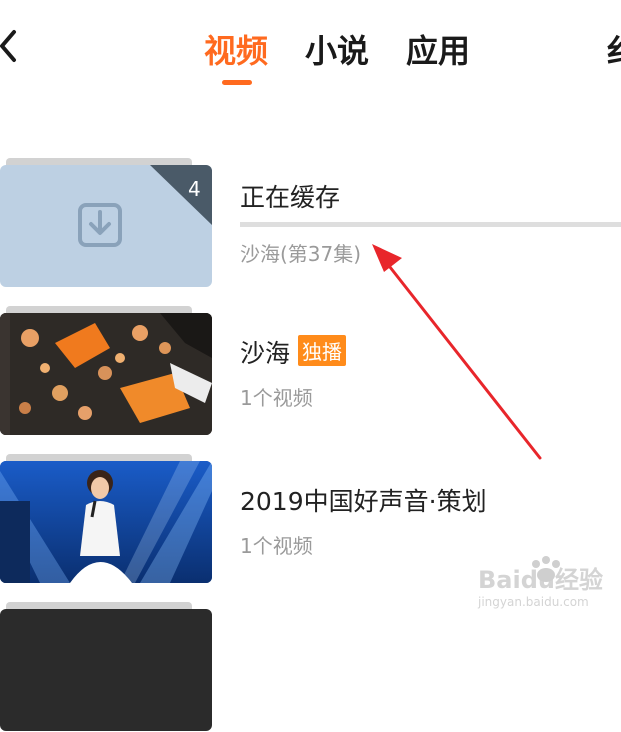  What do you see at coordinates (438, 49) in the screenshot?
I see `tab-app: 应用` at bounding box center [438, 49].